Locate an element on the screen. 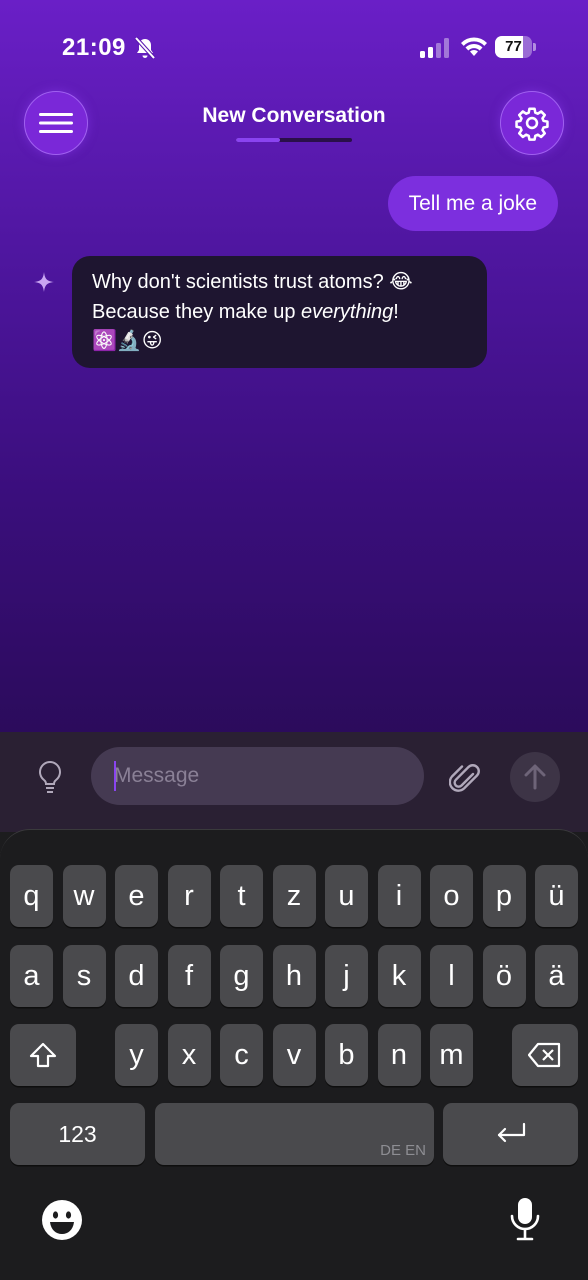 Image resolution: width=588 pixels, height=1280 pixels. user-message: Tell me a joke is located at coordinates (472, 203).